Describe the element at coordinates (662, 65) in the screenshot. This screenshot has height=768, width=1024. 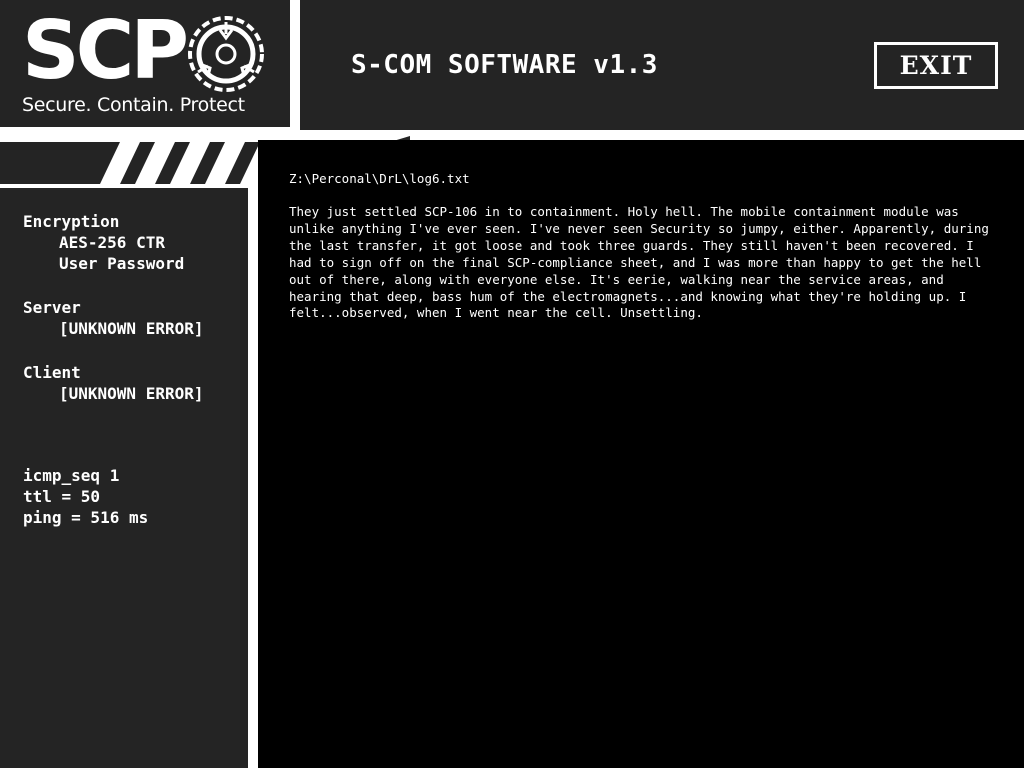
I see `header-bar: S-COM SOFTWARE v1.3 EXIT` at that location.